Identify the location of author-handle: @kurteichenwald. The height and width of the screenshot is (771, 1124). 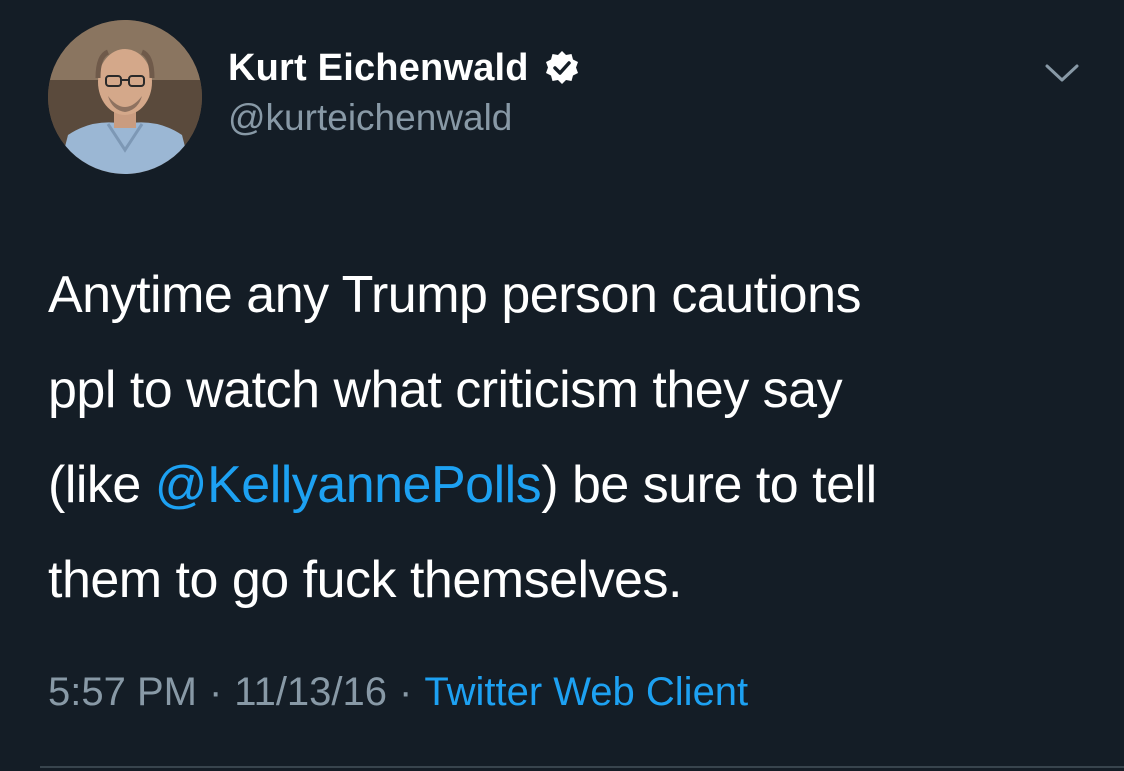
(370, 118).